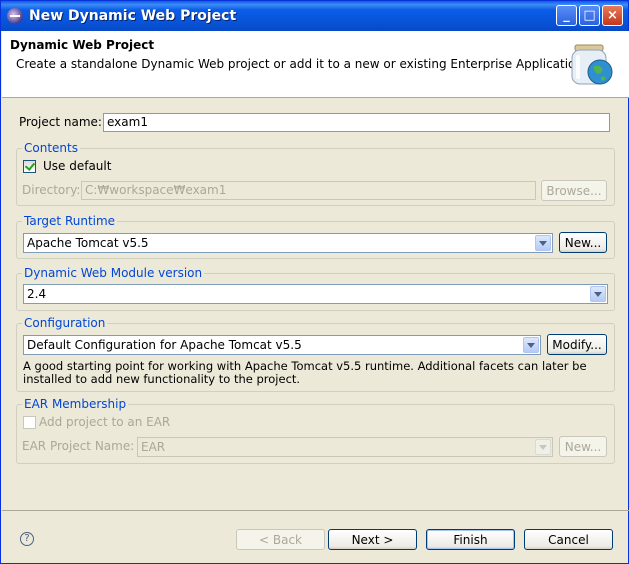 The height and width of the screenshot is (564, 629). What do you see at coordinates (315, 510) in the screenshot?
I see `footer-separator` at bounding box center [315, 510].